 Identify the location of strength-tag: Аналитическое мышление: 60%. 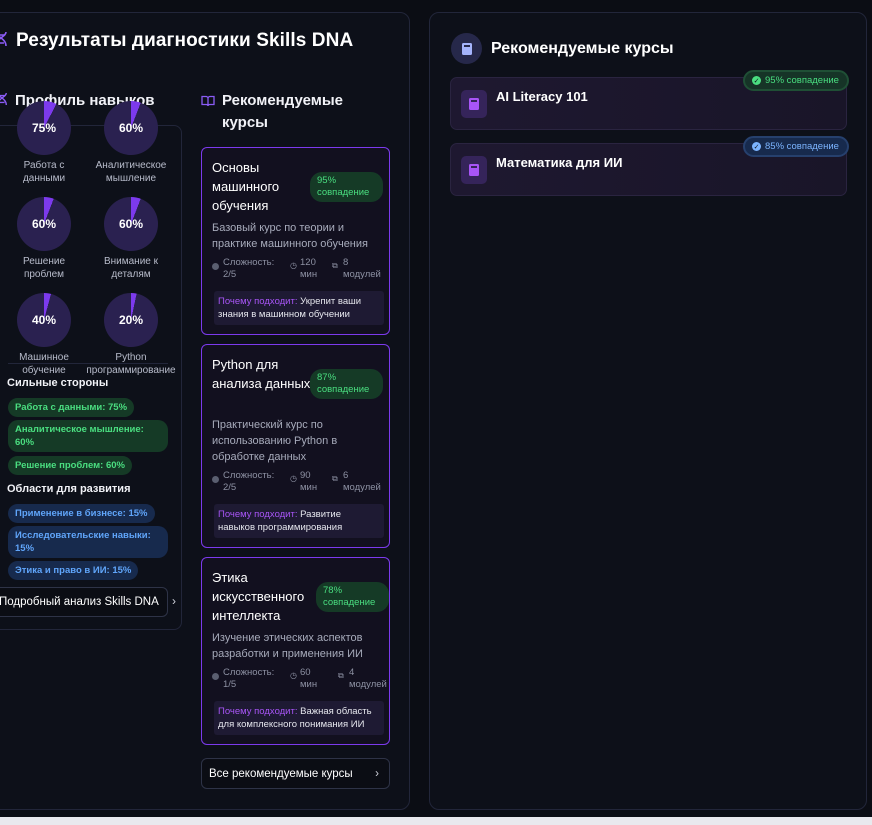
(88, 436).